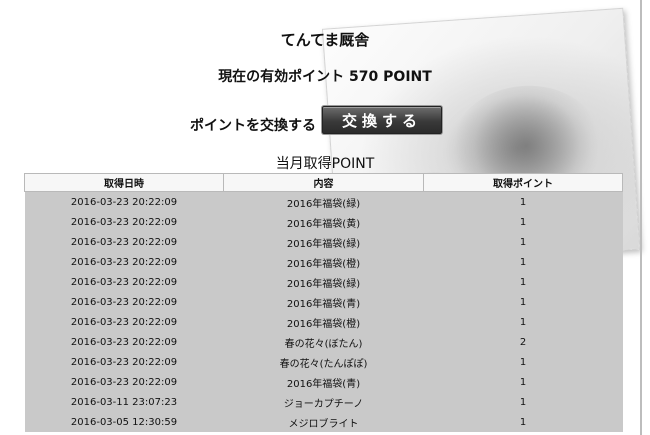  I want to click on exchange-label: ポイントを交換する, so click(253, 126).